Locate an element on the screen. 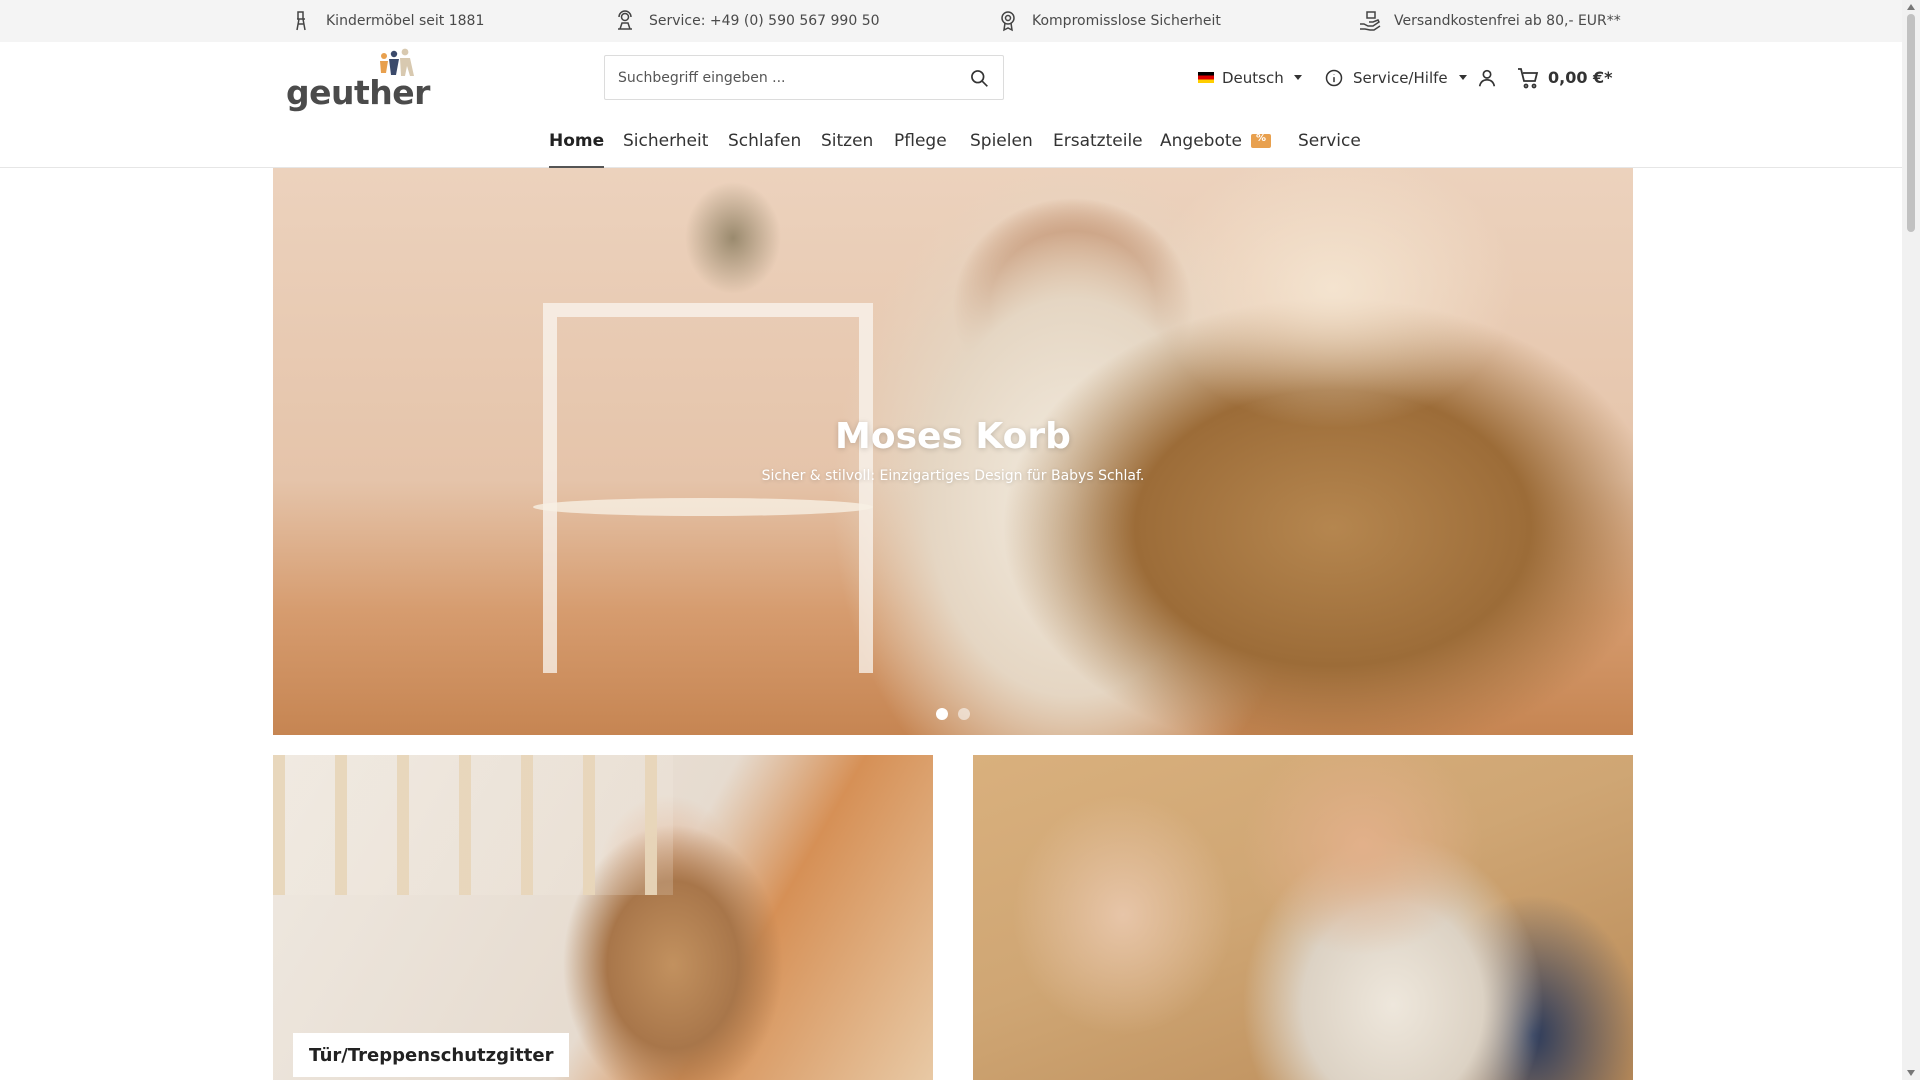 This screenshot has width=1920, height=1080. support-agent-icon is located at coordinates (625, 20).